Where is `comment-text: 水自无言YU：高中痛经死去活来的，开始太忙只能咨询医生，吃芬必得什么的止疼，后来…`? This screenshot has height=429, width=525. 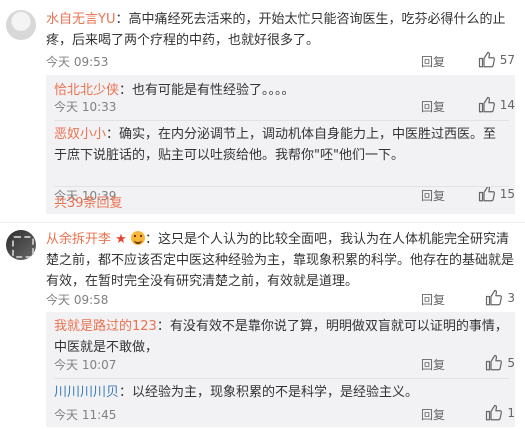 comment-text: 水自无言YU：高中痛经死去活来的，开始太忙只能咨询医生，吃芬必得什么的止疼，后来… is located at coordinates (280, 30).